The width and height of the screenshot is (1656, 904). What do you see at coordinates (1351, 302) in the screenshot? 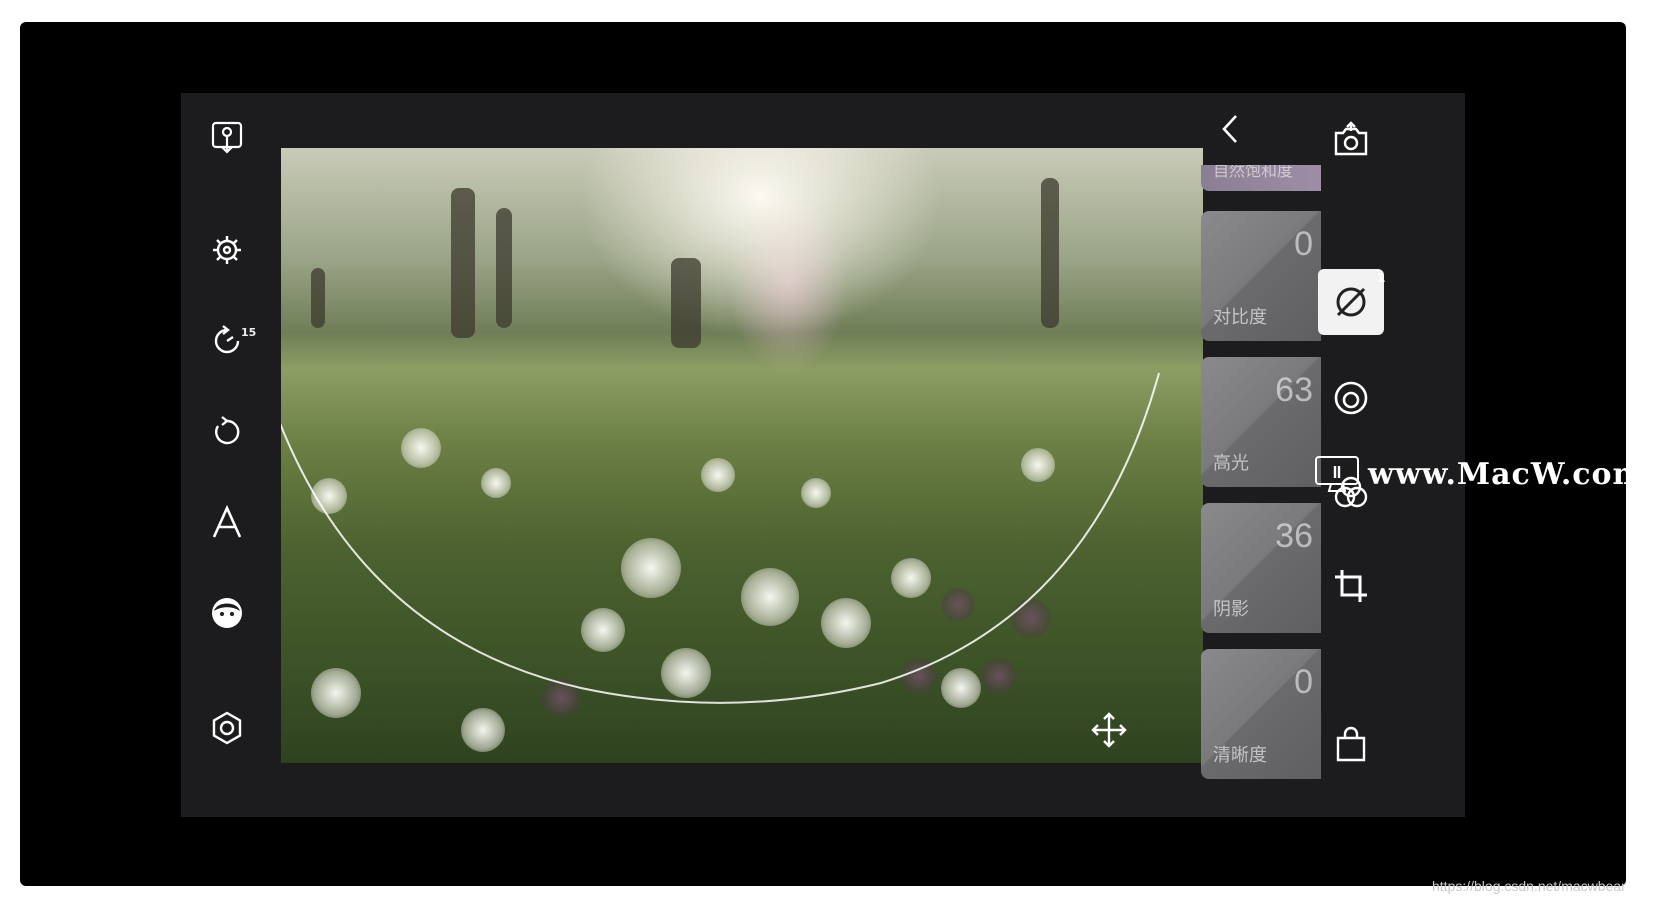
I see `healing-brush-icon` at bounding box center [1351, 302].